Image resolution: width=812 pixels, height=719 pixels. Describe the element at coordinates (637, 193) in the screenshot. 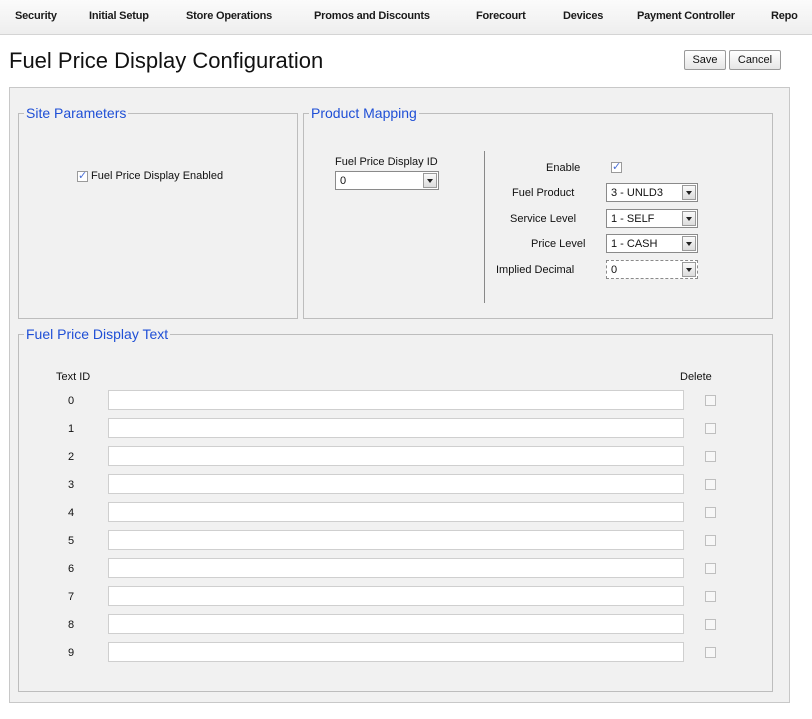

I see `fuel-product-value: 3 - UNLD3` at that location.